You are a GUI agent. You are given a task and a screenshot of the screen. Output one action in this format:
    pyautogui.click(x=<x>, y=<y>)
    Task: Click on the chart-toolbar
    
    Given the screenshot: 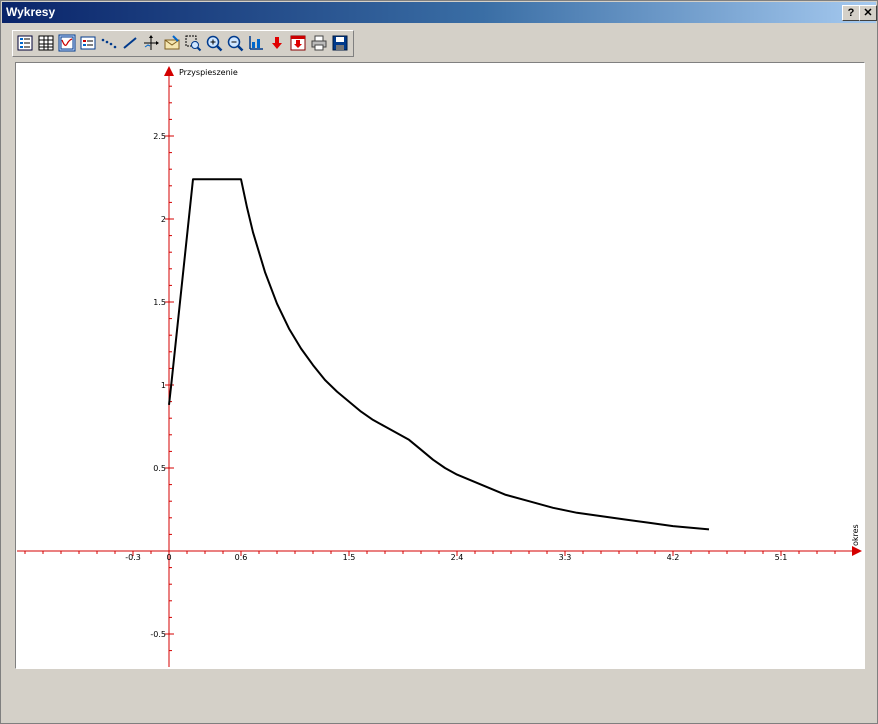 What is the action you would take?
    pyautogui.click(x=183, y=43)
    